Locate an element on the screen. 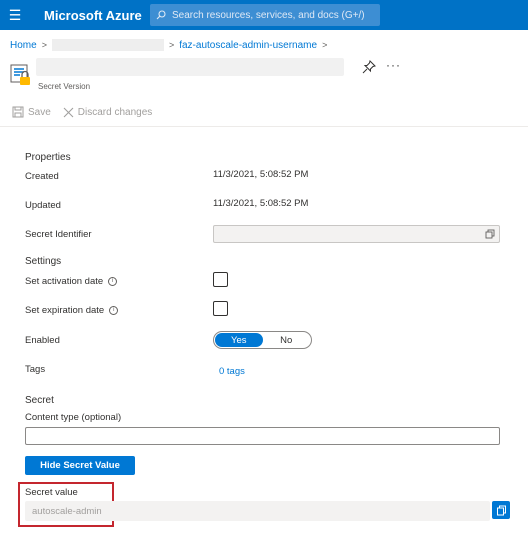 Image resolution: width=528 pixels, height=544 pixels. secret-identifier-label: Secret Identifier is located at coordinates (58, 234).